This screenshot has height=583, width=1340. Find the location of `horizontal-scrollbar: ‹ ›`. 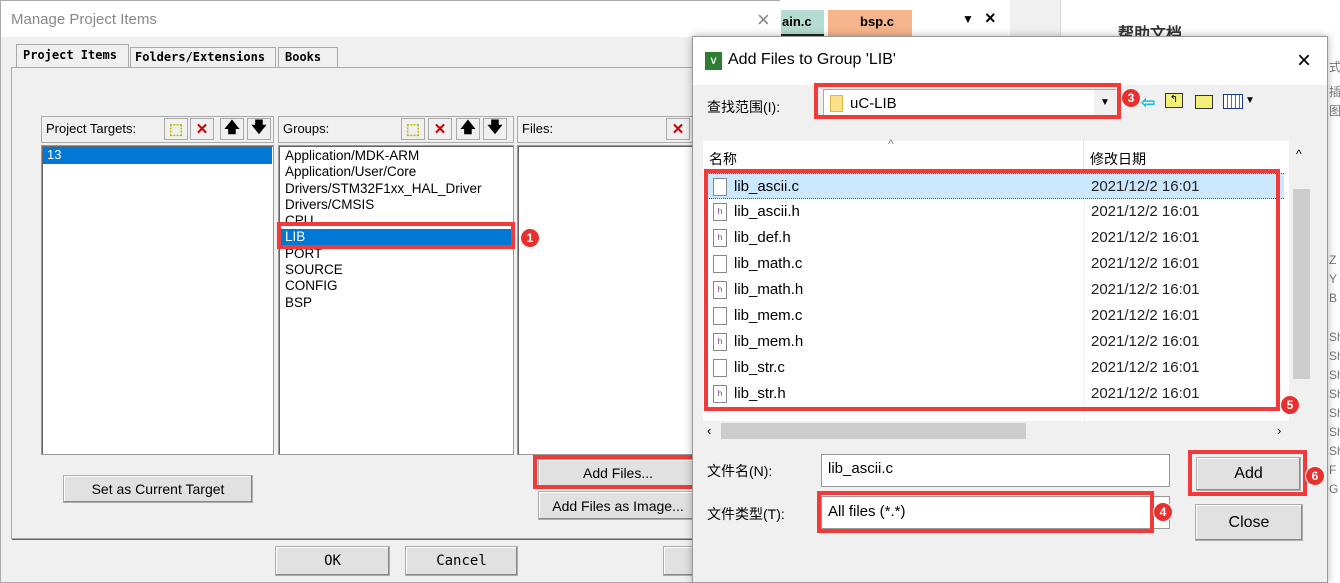

horizontal-scrollbar: ‹ › is located at coordinates (996, 431).